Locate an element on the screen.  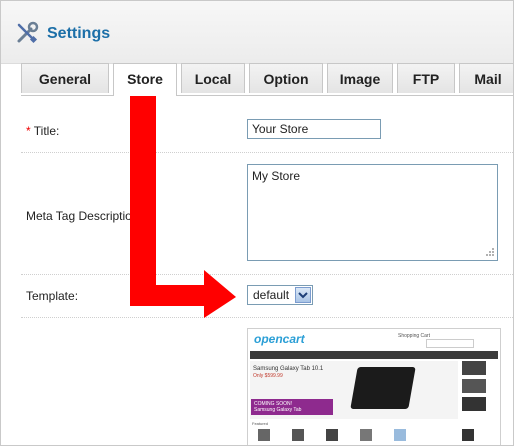
settings-header: Settings is located at coordinates (257, 32).